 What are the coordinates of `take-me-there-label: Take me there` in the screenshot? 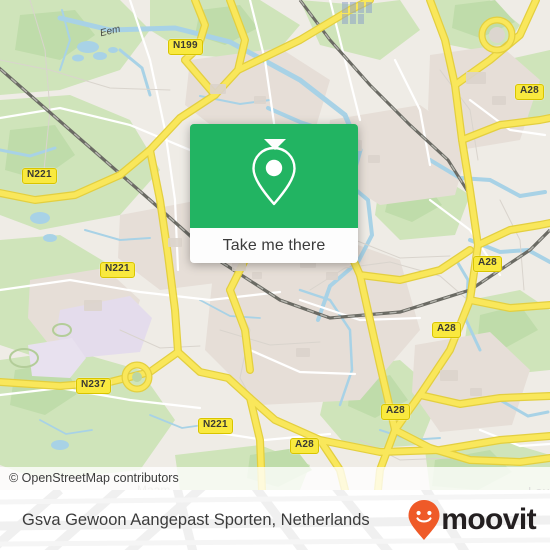 It's located at (274, 245).